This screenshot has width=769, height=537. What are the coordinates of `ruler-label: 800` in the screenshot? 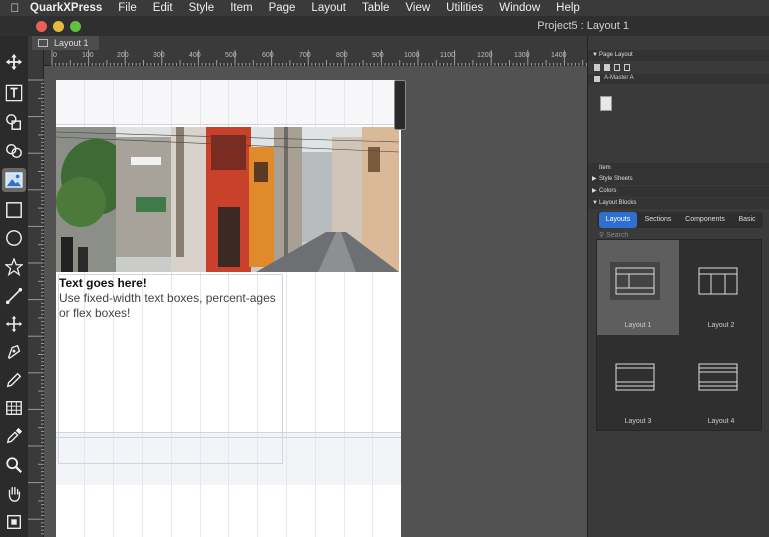 It's located at (342, 55).